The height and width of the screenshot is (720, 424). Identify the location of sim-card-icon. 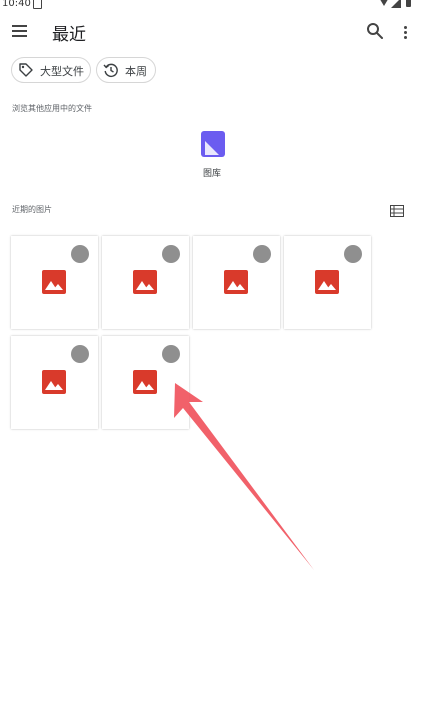
(37, 4).